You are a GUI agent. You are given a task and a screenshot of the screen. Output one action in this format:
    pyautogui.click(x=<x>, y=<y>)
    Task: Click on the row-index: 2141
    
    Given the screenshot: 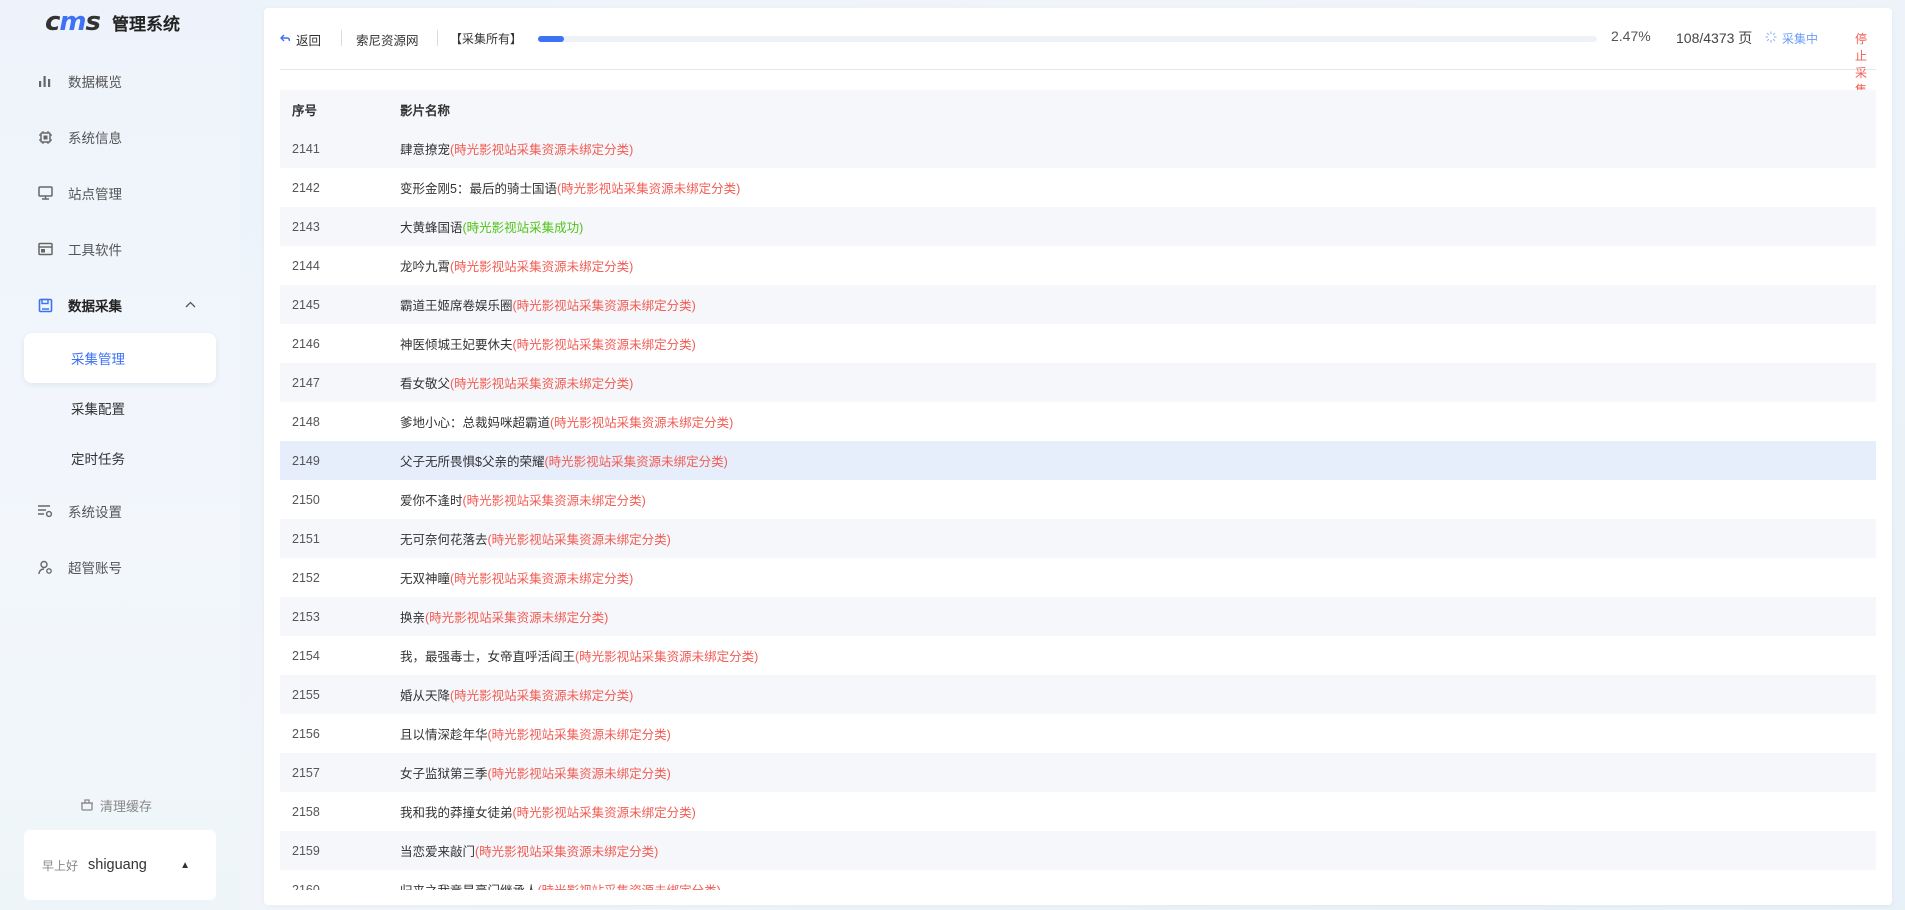 What is the action you would take?
    pyautogui.click(x=306, y=148)
    